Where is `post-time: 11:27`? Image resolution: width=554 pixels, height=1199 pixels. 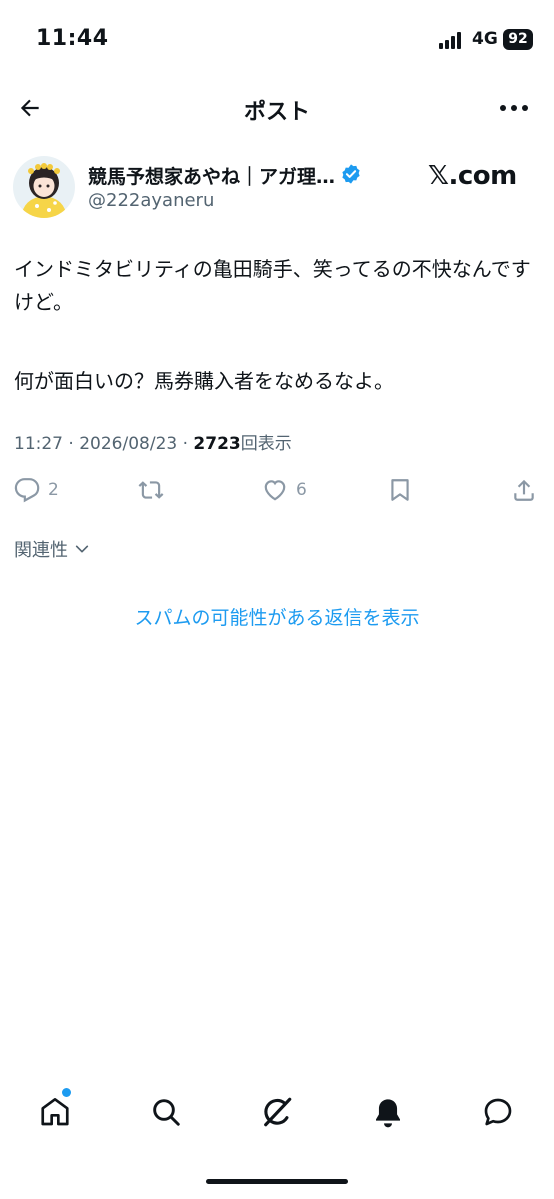
post-time: 11:27 is located at coordinates (38, 444).